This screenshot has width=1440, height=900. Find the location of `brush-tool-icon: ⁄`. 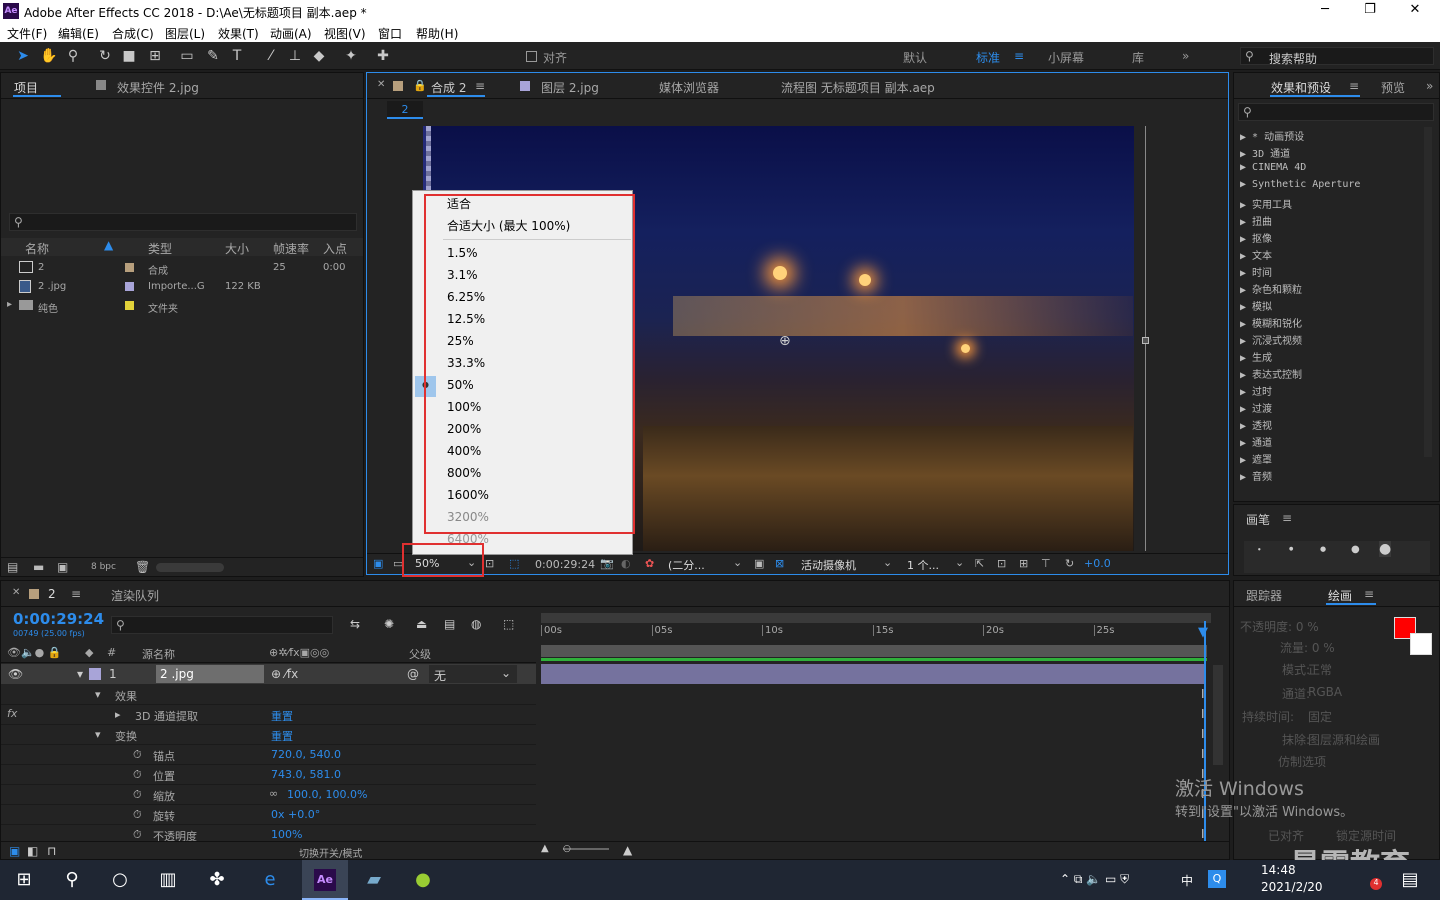

brush-tool-icon: ⁄ is located at coordinates (271, 56).